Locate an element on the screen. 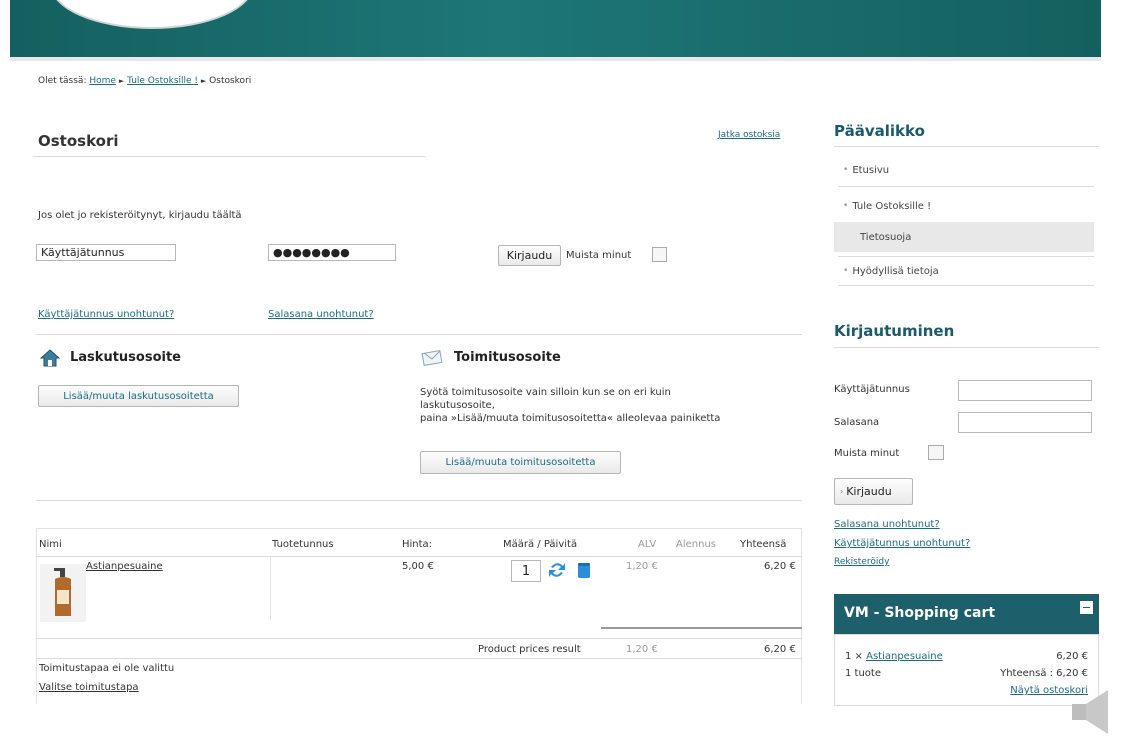 The image size is (1121, 740). sidebar-username-input is located at coordinates (1025, 390).